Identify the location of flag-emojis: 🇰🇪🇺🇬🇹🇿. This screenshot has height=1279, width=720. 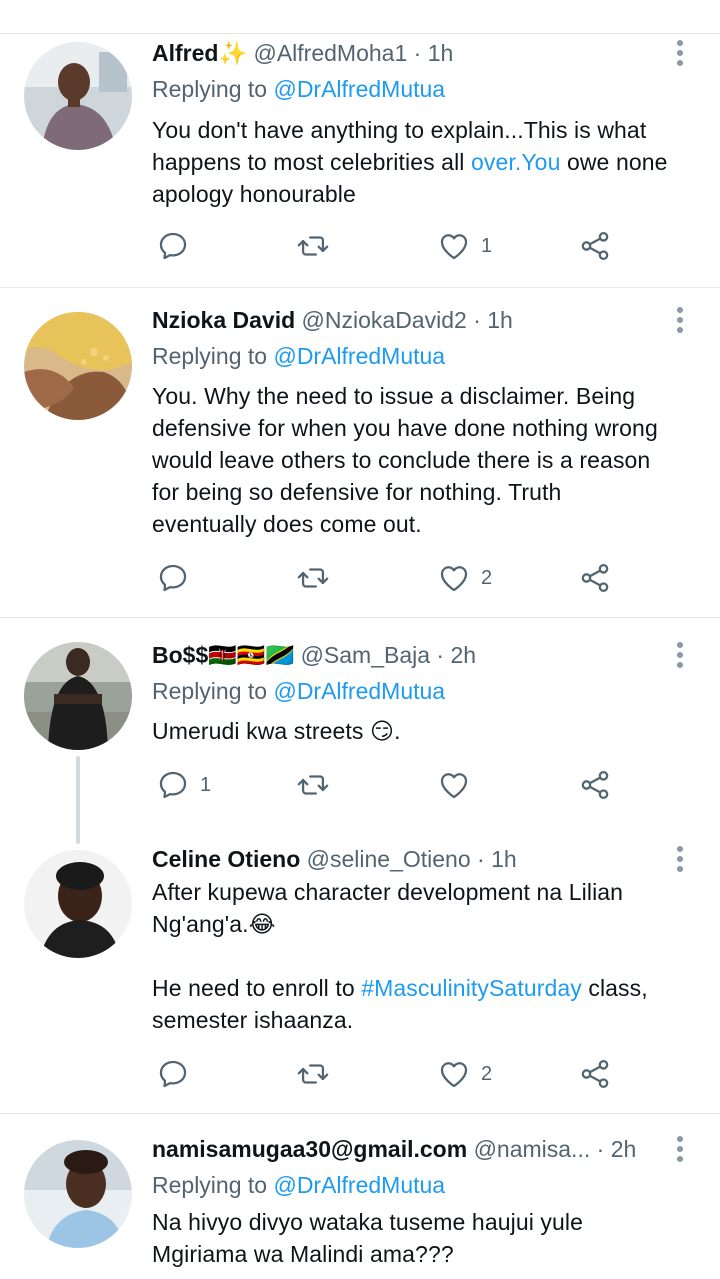
(251, 655).